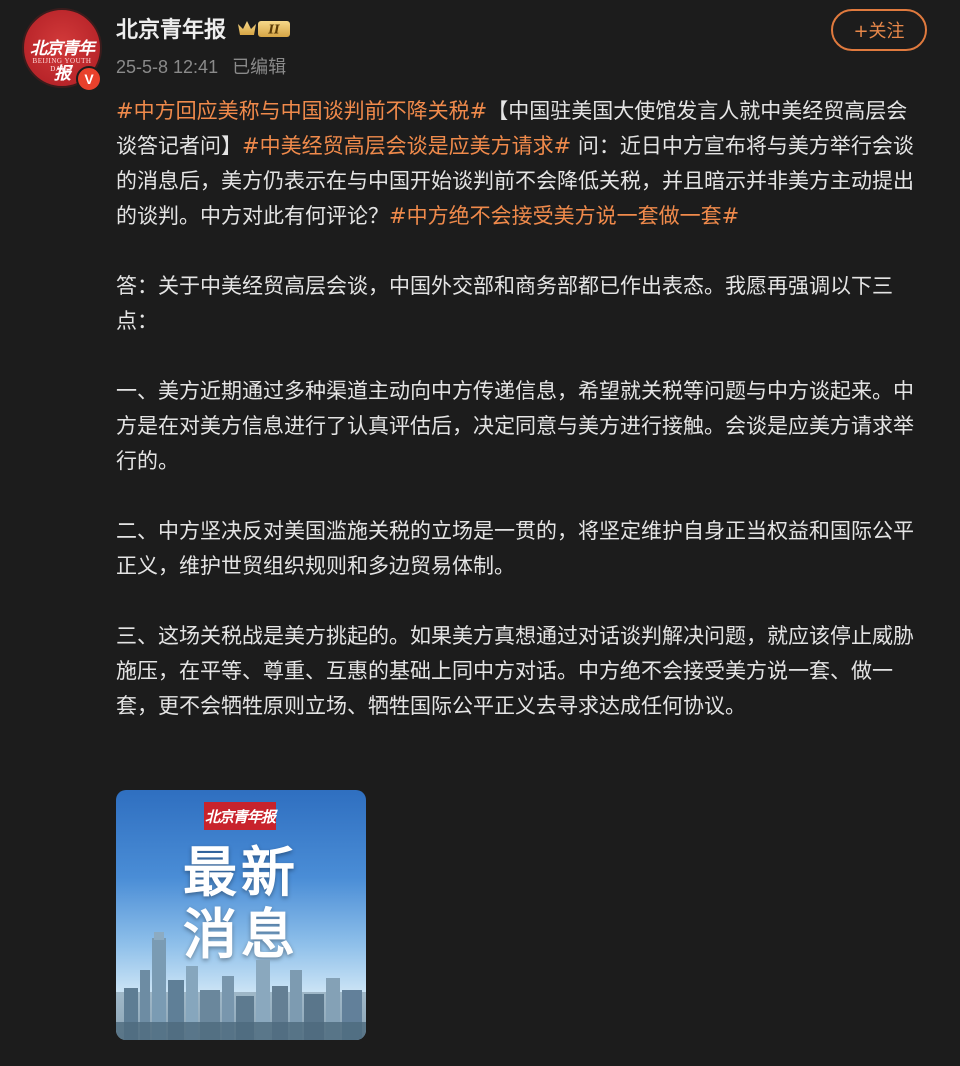 This screenshot has height=1066, width=960. What do you see at coordinates (259, 67) in the screenshot?
I see `edited-label: 已编辑` at bounding box center [259, 67].